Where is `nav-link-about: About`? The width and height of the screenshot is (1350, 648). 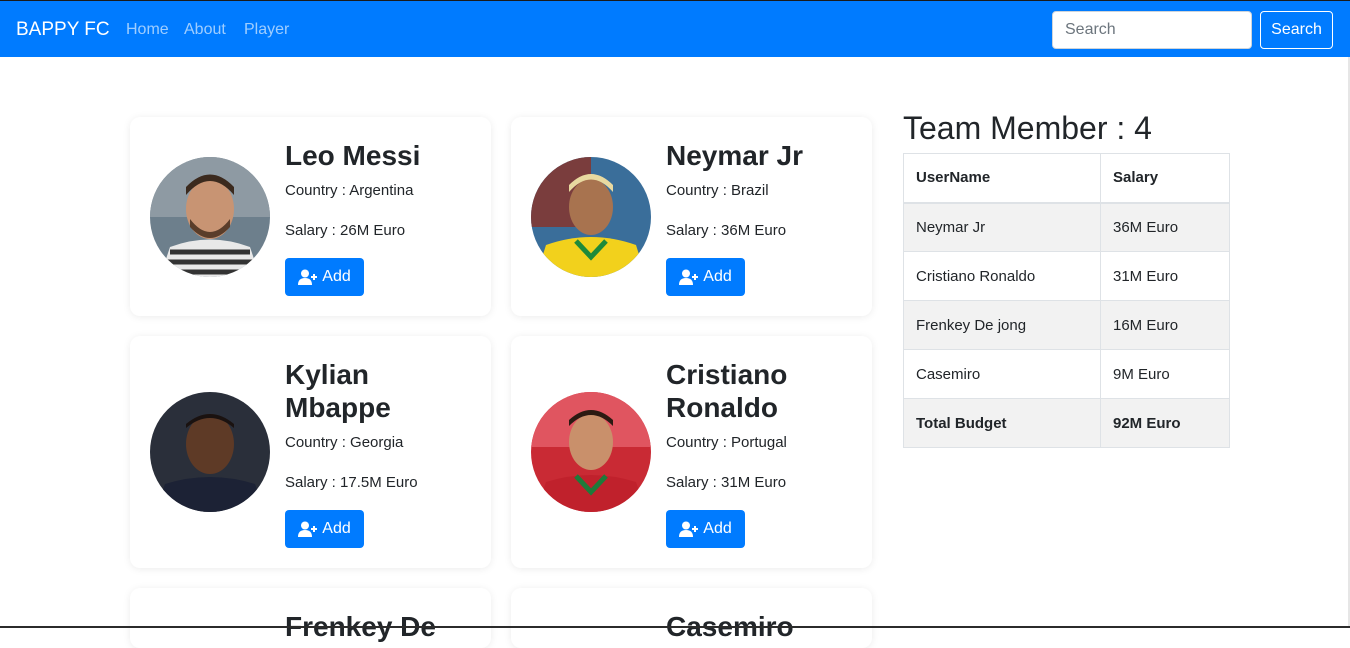
nav-link-about: About is located at coordinates (205, 30).